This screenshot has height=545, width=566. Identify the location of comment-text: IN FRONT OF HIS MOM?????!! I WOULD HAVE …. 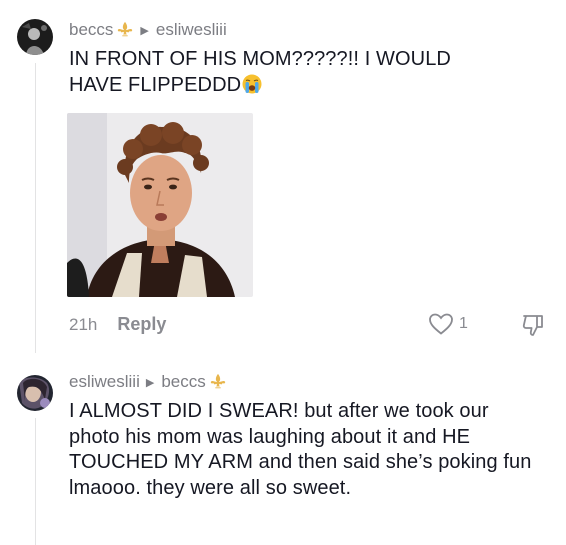
(289, 72).